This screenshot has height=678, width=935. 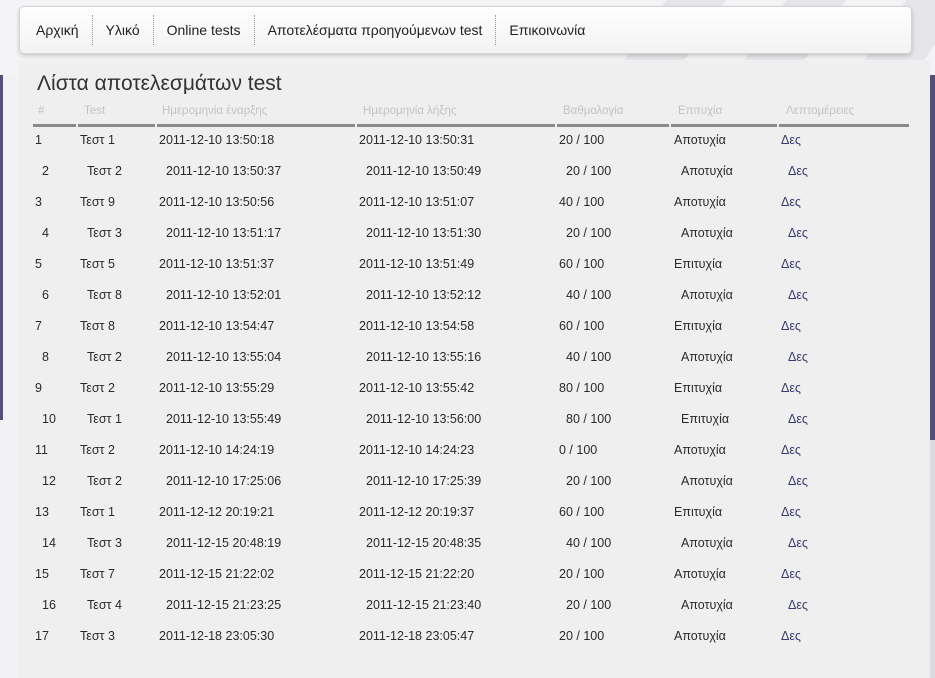 What do you see at coordinates (217, 574) in the screenshot?
I see `cell-start-date: 2011-12-15 21:22:02` at bounding box center [217, 574].